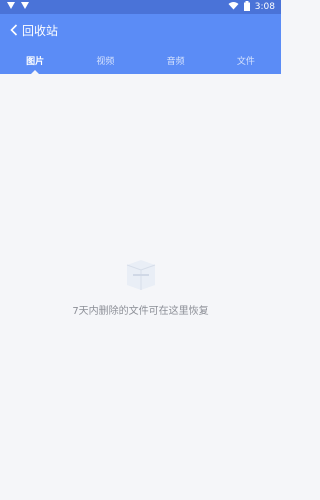 Image resolution: width=320 pixels, height=500 pixels. Describe the element at coordinates (140, 311) in the screenshot. I see `empty-message: 7天内删除的文件可在这里恢复` at that location.